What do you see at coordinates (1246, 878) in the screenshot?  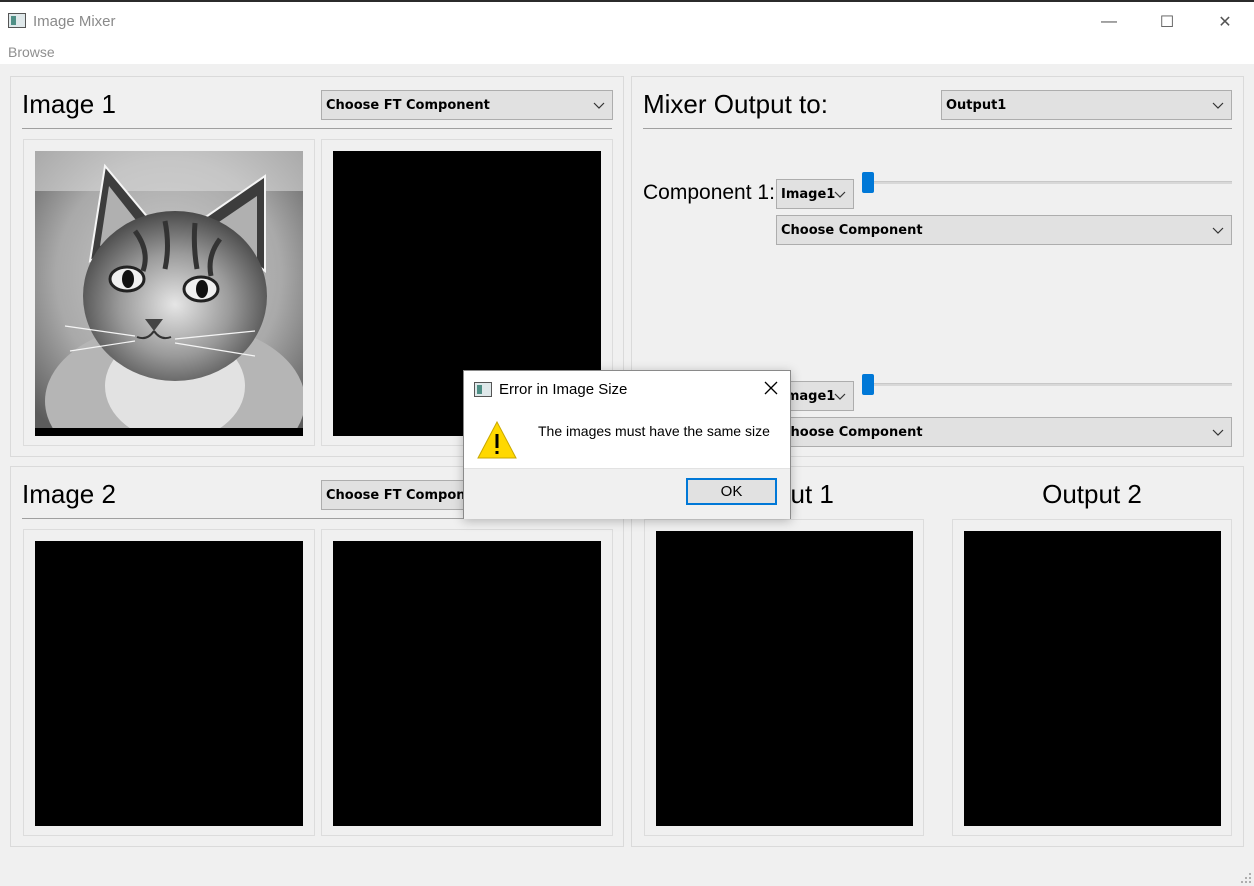 I see `resize-grip-icon` at bounding box center [1246, 878].